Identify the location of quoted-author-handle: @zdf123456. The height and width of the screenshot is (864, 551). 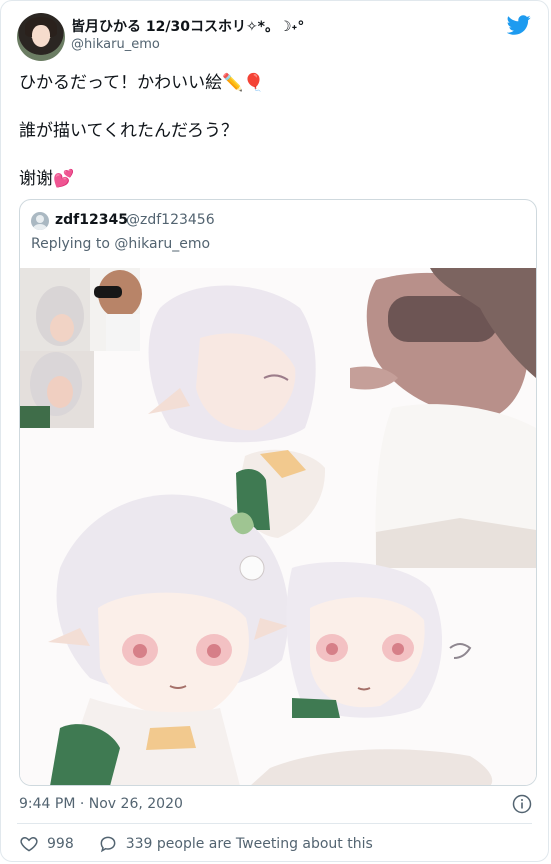
(170, 220).